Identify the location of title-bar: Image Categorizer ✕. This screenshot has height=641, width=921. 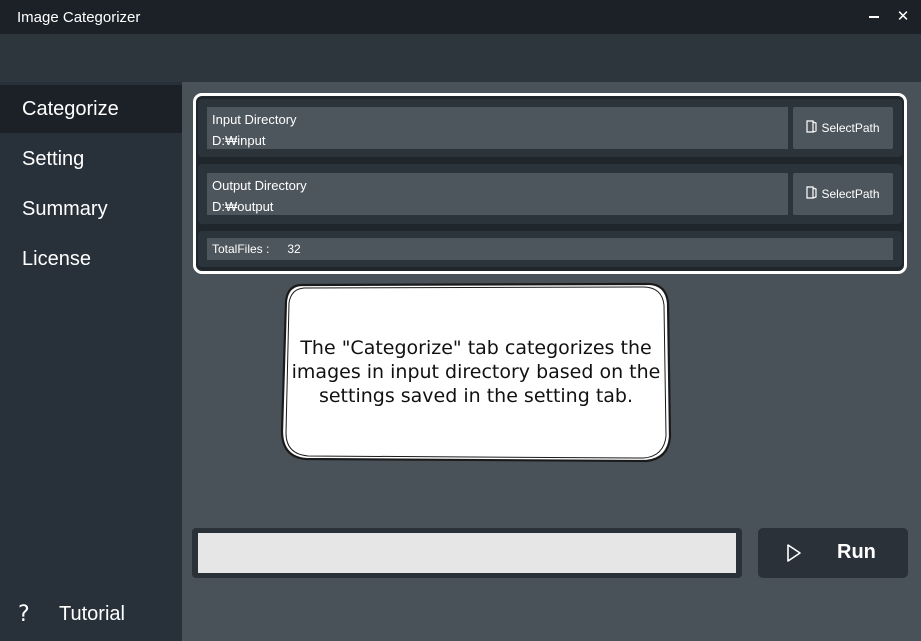
(460, 17).